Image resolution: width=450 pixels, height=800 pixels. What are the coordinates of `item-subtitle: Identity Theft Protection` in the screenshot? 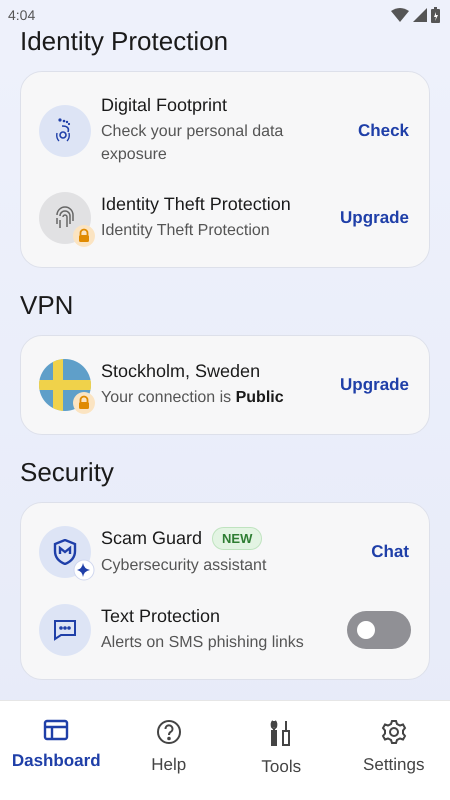 It's located at (186, 231).